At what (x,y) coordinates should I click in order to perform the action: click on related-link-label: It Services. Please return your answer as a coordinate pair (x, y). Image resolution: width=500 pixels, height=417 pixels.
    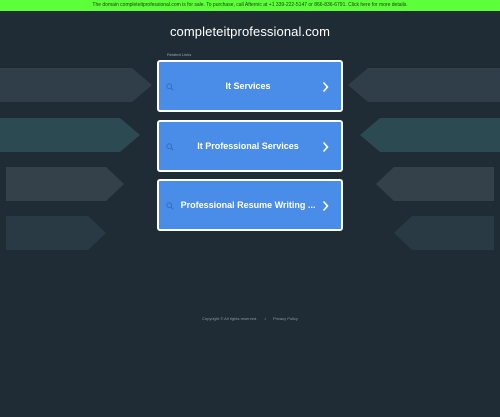
    Looking at the image, I should click on (248, 86).